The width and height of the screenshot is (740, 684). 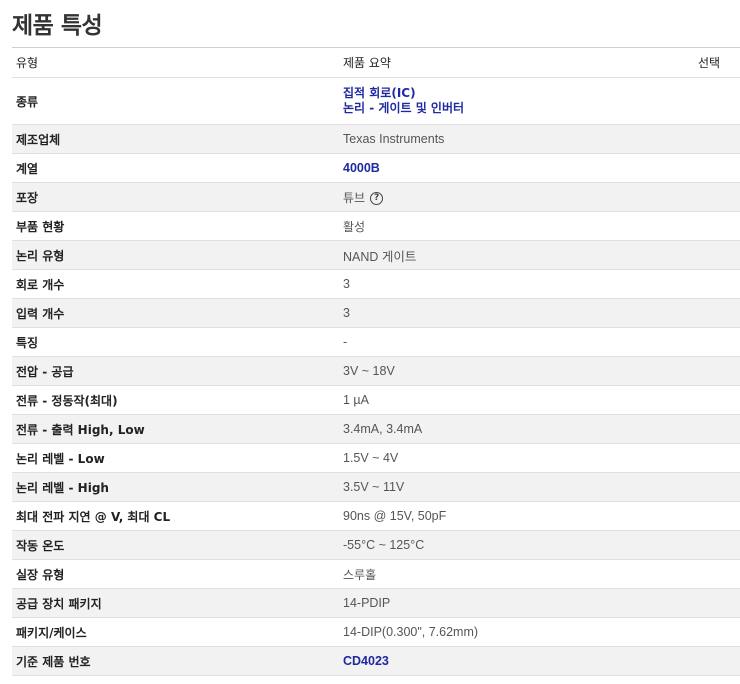 What do you see at coordinates (380, 256) in the screenshot?
I see `row-value: NAND 게이트` at bounding box center [380, 256].